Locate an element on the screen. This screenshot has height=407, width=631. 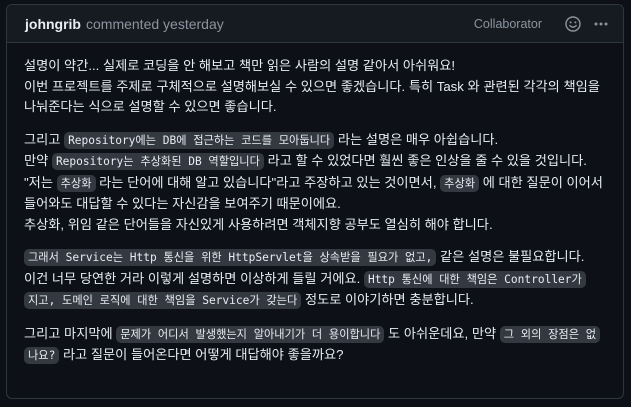
text-span: 도 아쉬운데요, 만약 is located at coordinates (442, 333).